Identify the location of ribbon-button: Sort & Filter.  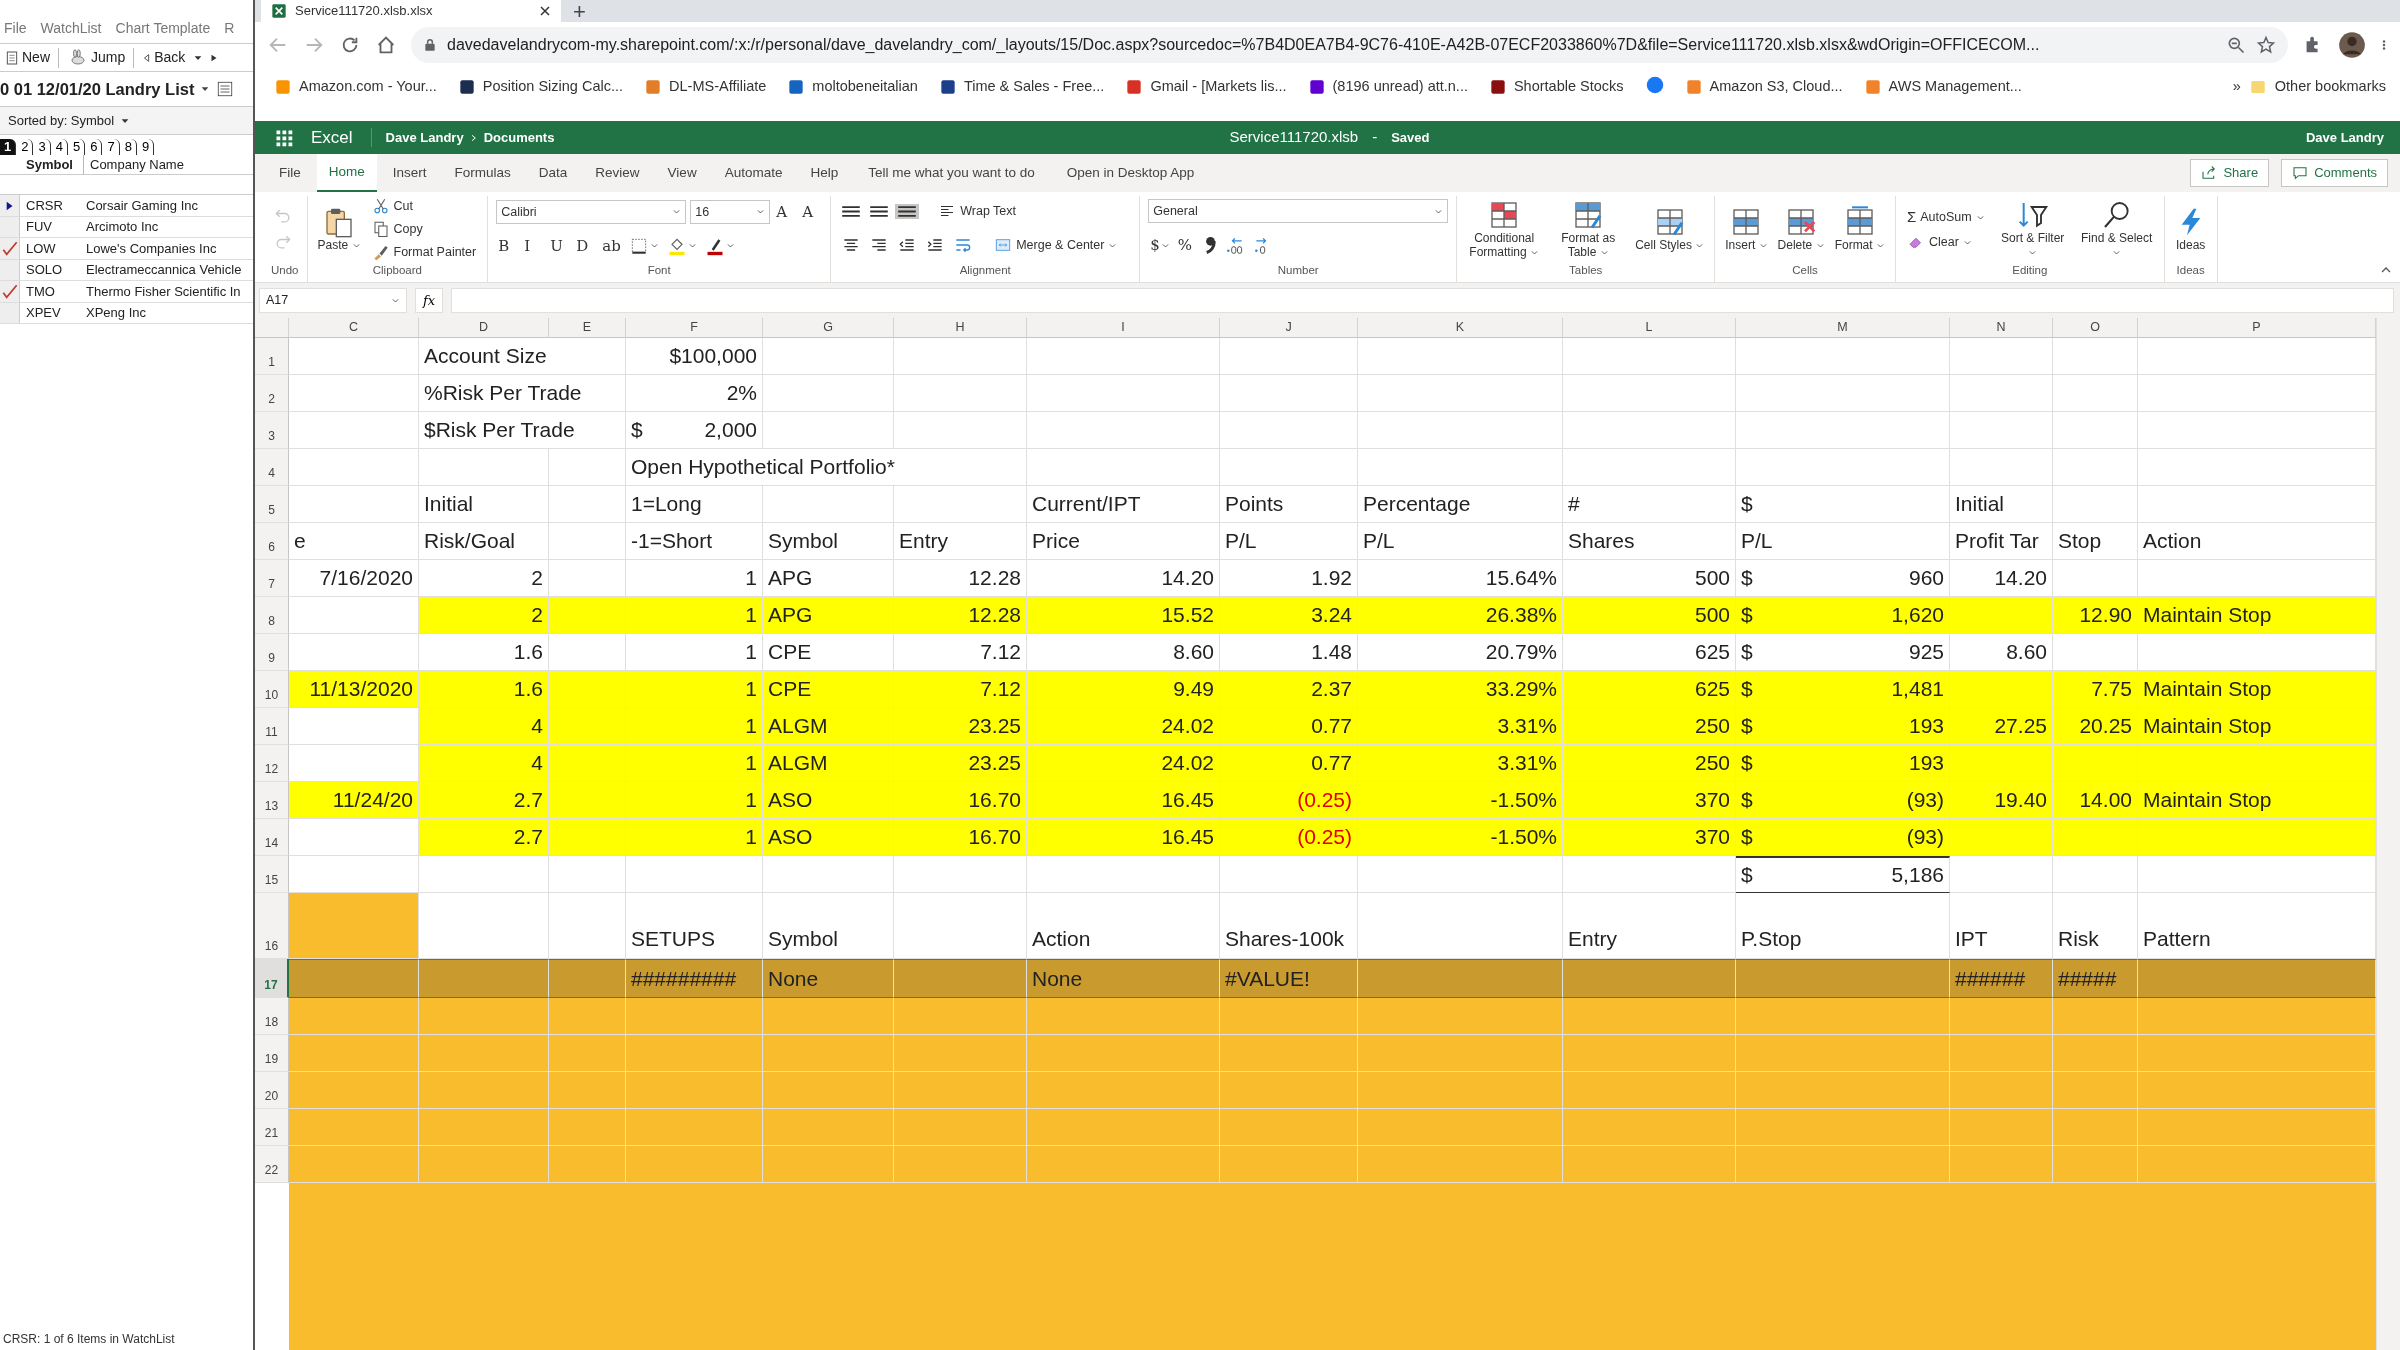
(2032, 228).